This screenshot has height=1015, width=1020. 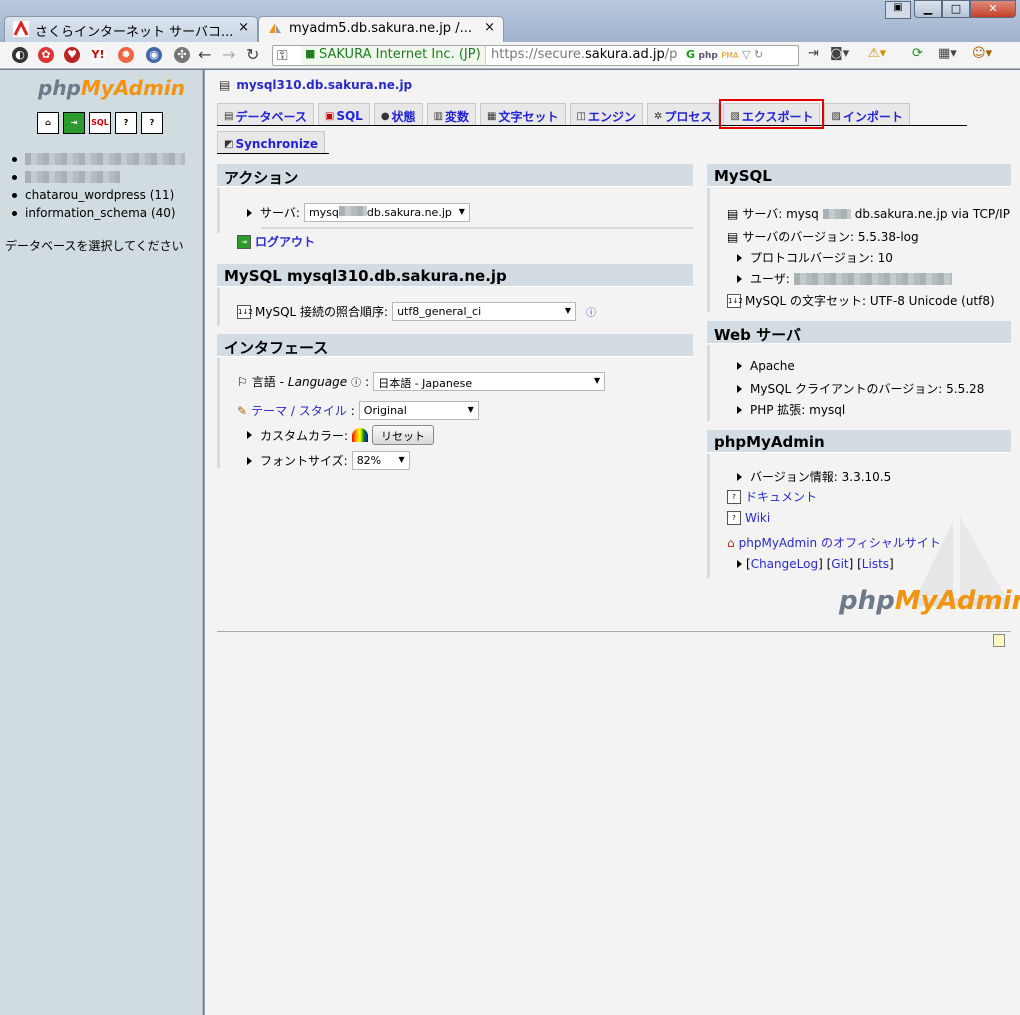 What do you see at coordinates (859, 175) in the screenshot?
I see `mysql-info-panel-title: MySQL` at bounding box center [859, 175].